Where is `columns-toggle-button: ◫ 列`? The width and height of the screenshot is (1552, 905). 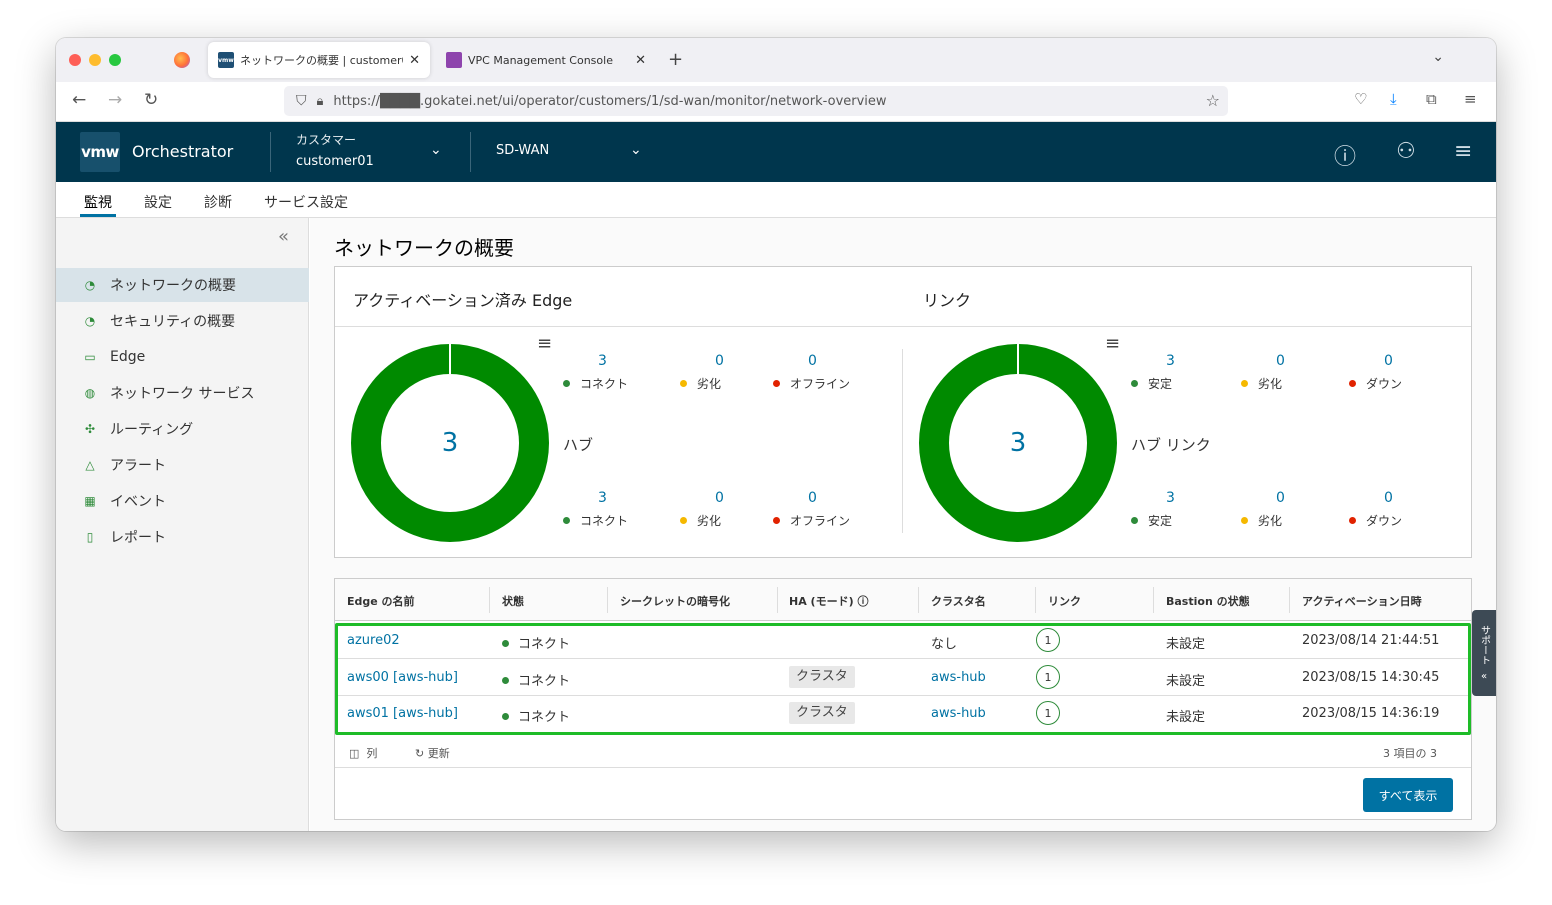
columns-toggle-button: ◫ 列 is located at coordinates (363, 753).